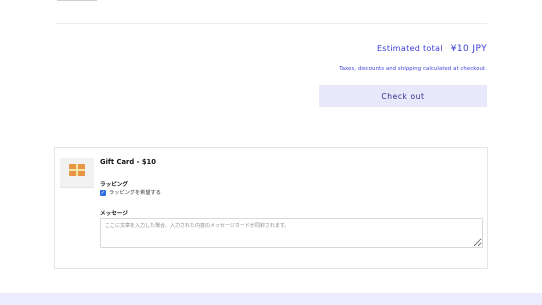 The image size is (542, 305). I want to click on wrapping-label: ラッピング, so click(114, 185).